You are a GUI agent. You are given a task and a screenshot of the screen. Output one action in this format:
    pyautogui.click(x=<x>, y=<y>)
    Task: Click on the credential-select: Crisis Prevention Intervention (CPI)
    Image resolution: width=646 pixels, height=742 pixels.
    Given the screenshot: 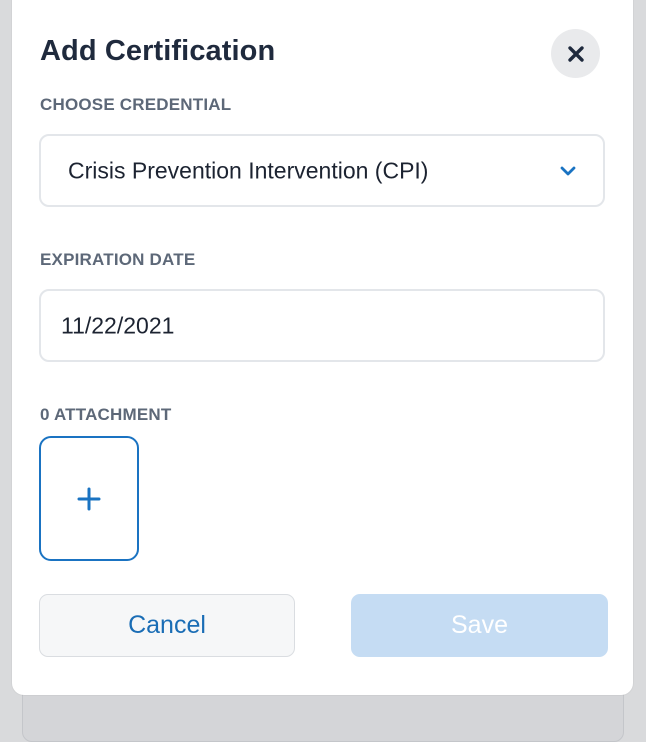 What is the action you would take?
    pyautogui.click(x=322, y=170)
    